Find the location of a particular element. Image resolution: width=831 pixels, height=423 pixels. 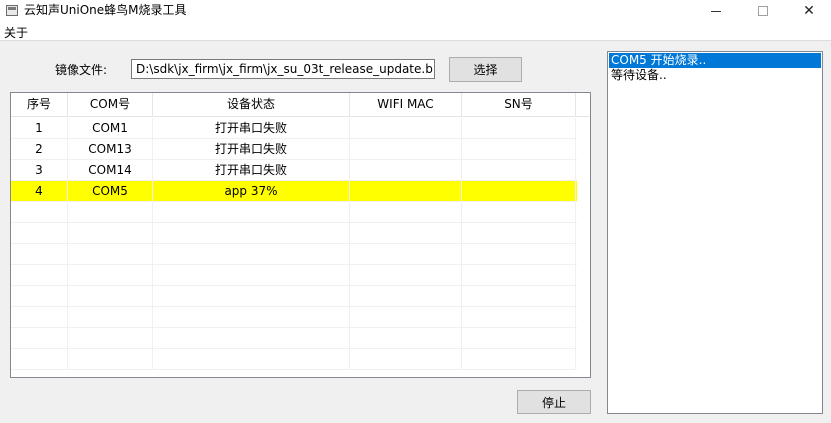

menu-bar: 关于 is located at coordinates (415, 31).